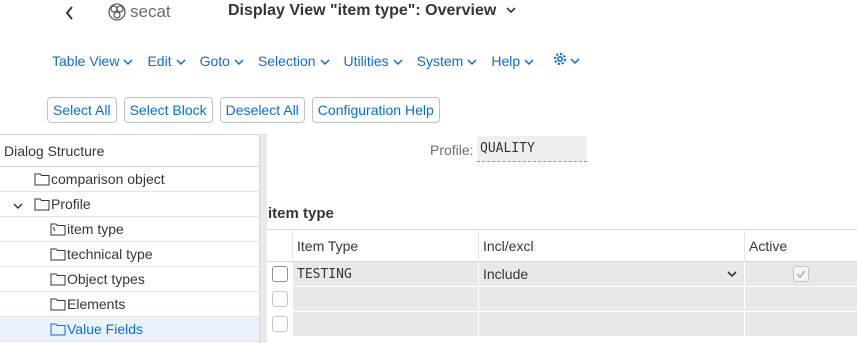 This screenshot has width=857, height=343. I want to click on back-arrow-icon, so click(70, 12).